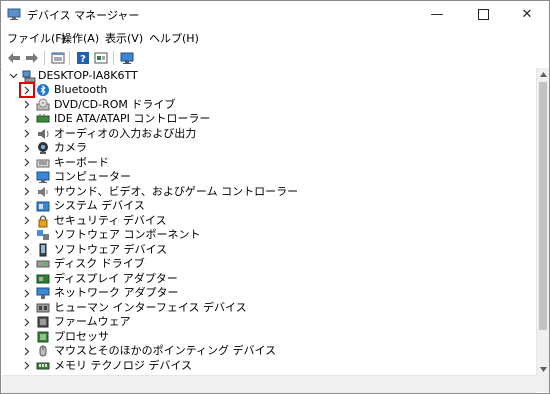 The height and width of the screenshot is (394, 550). What do you see at coordinates (43, 293) in the screenshot?
I see `network-adapter-icon` at bounding box center [43, 293].